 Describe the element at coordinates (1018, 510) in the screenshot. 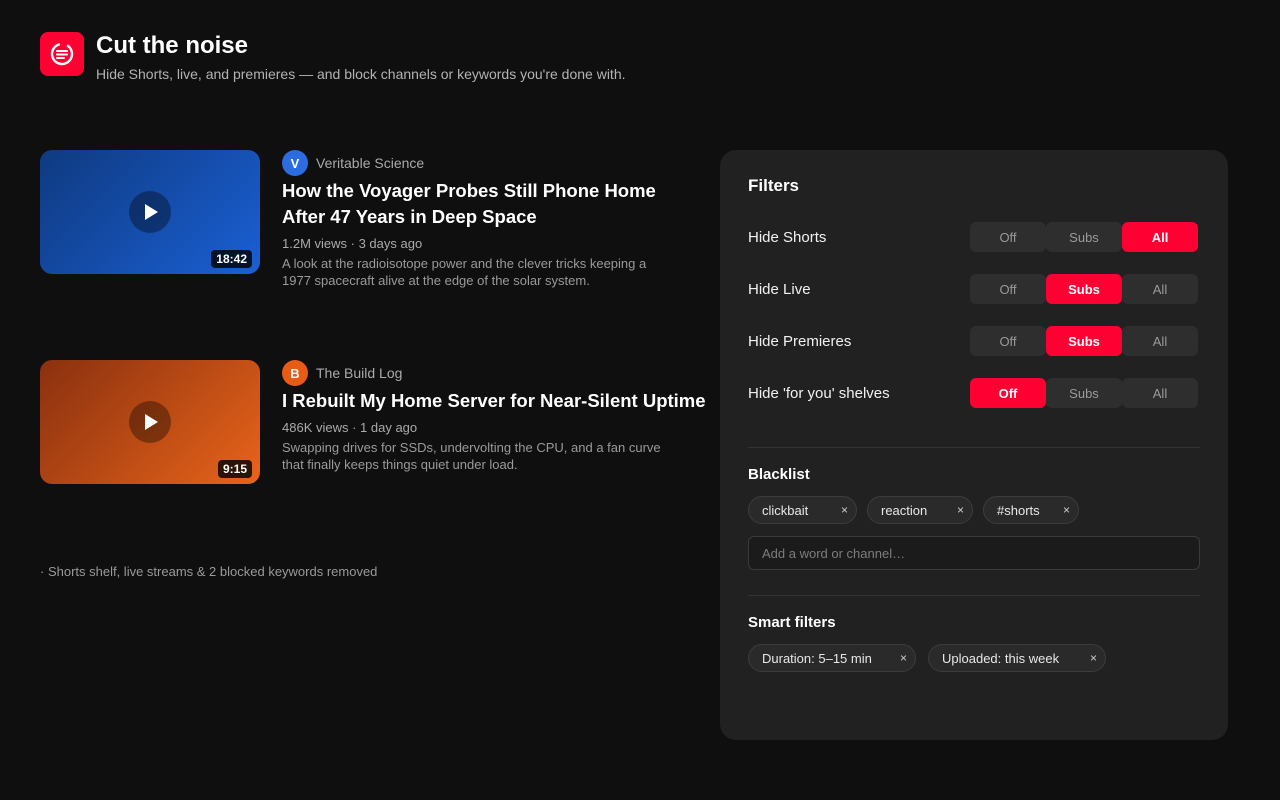

I see `chip-label: #shorts` at that location.